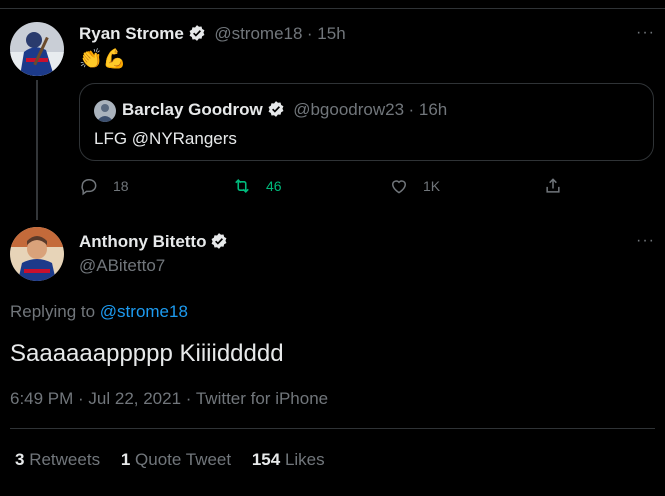 The image size is (665, 496). Describe the element at coordinates (414, 186) in the screenshot. I see `like-button: 1K` at that location.